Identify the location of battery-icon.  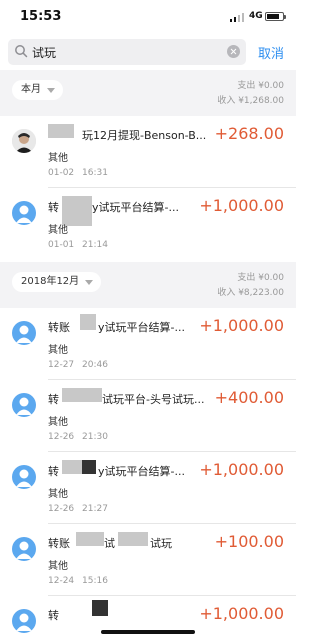
(275, 16).